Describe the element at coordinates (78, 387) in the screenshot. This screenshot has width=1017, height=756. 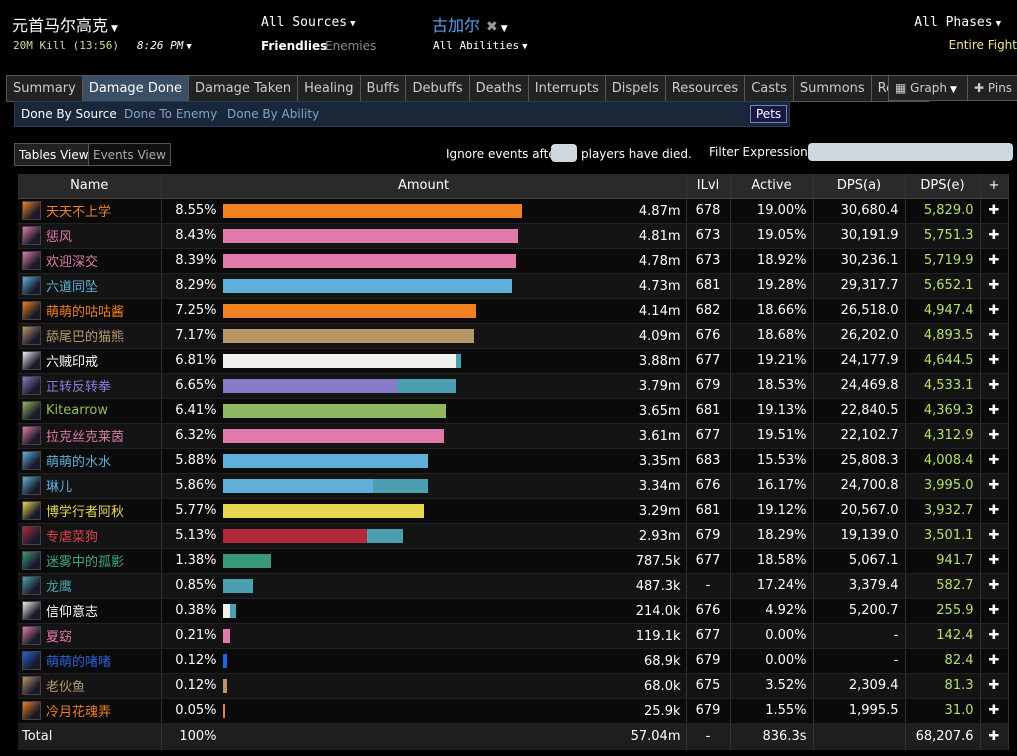
I see `player-name: 正转反转拳` at that location.